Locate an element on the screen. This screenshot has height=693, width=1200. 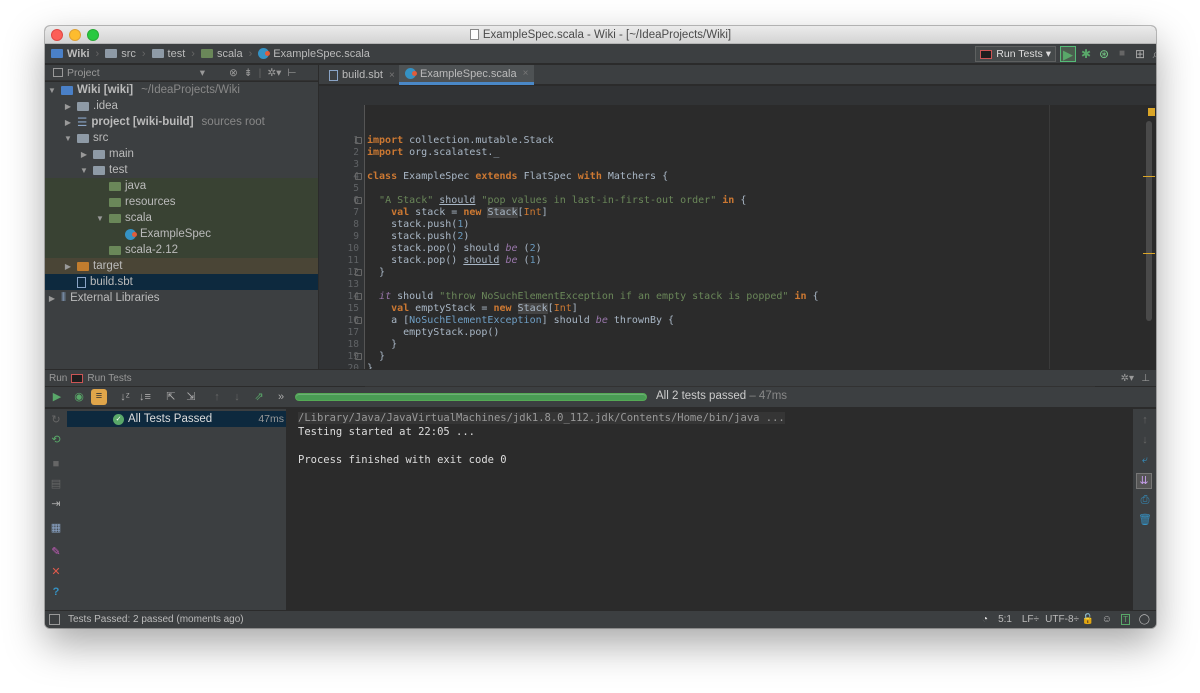
help-icon: ? is located at coordinates (56, 592).